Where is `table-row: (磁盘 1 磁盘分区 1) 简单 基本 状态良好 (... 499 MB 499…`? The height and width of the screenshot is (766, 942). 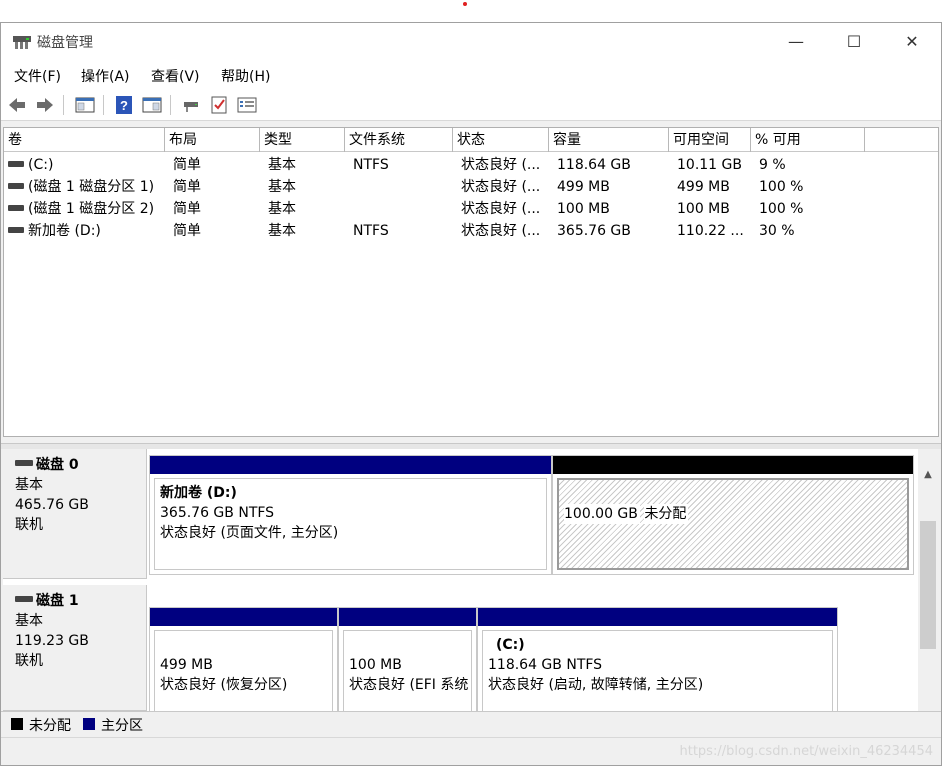
table-row: (磁盘 1 磁盘分区 1) 简单 基本 状态良好 (... 499 MB 499… is located at coordinates (471, 187).